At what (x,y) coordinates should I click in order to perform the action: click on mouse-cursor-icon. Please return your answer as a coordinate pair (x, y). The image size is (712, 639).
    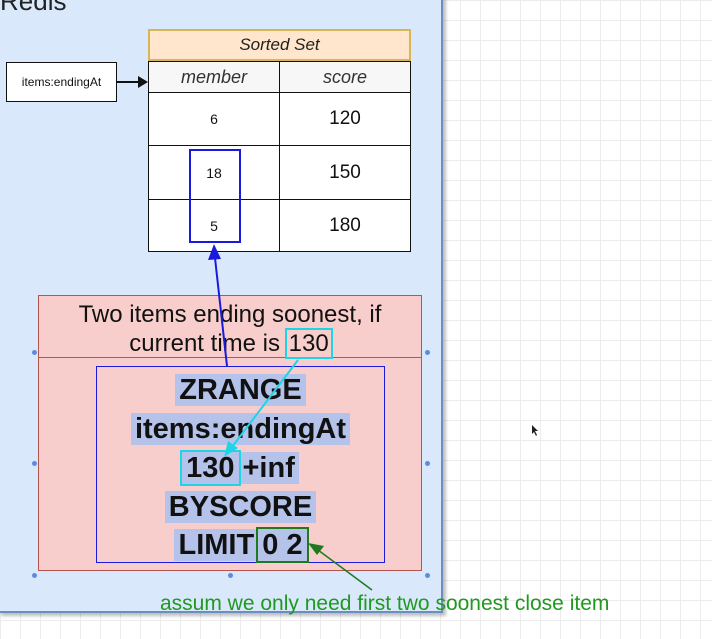
    Looking at the image, I should click on (535, 430).